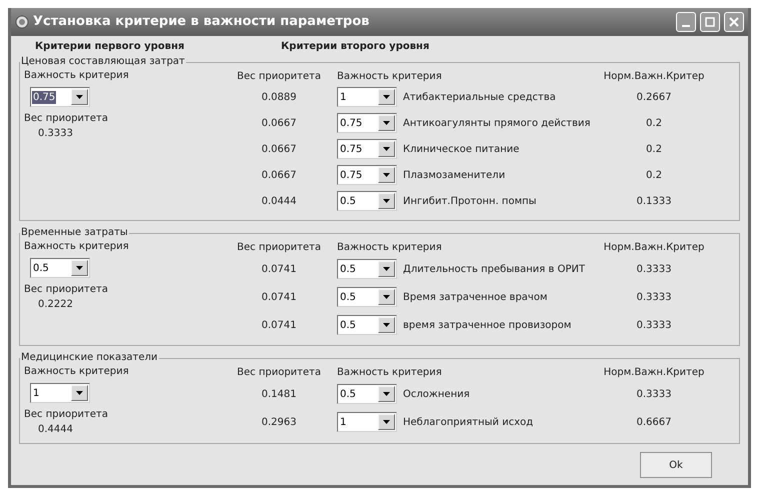 This screenshot has width=759, height=492. What do you see at coordinates (676, 465) in the screenshot?
I see `ok-button: Ok` at bounding box center [676, 465].